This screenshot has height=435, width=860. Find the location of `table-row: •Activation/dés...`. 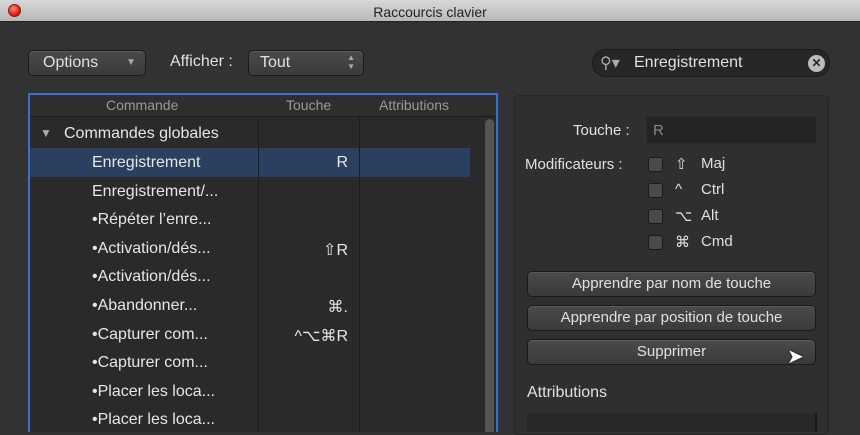

table-row: •Activation/dés... is located at coordinates (250, 276).